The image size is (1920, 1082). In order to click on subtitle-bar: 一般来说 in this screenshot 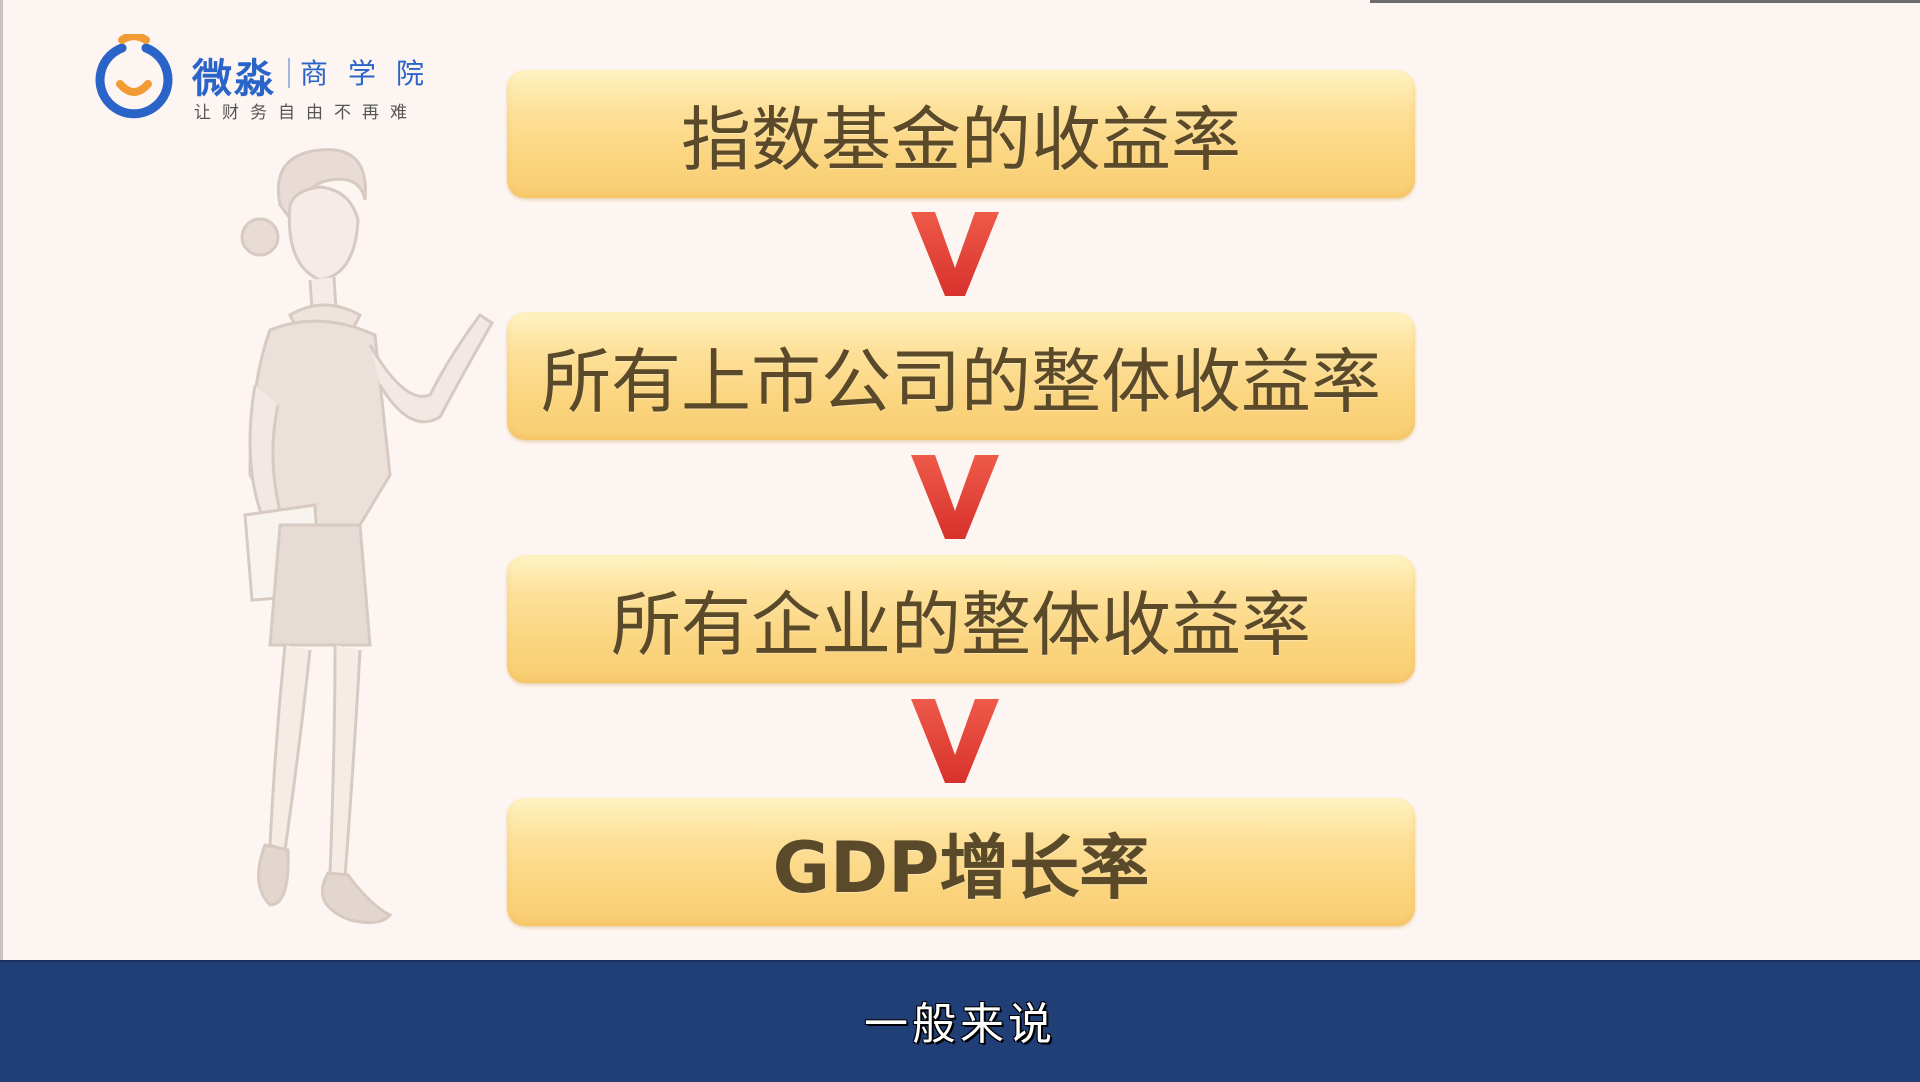, I will do `click(960, 1021)`.